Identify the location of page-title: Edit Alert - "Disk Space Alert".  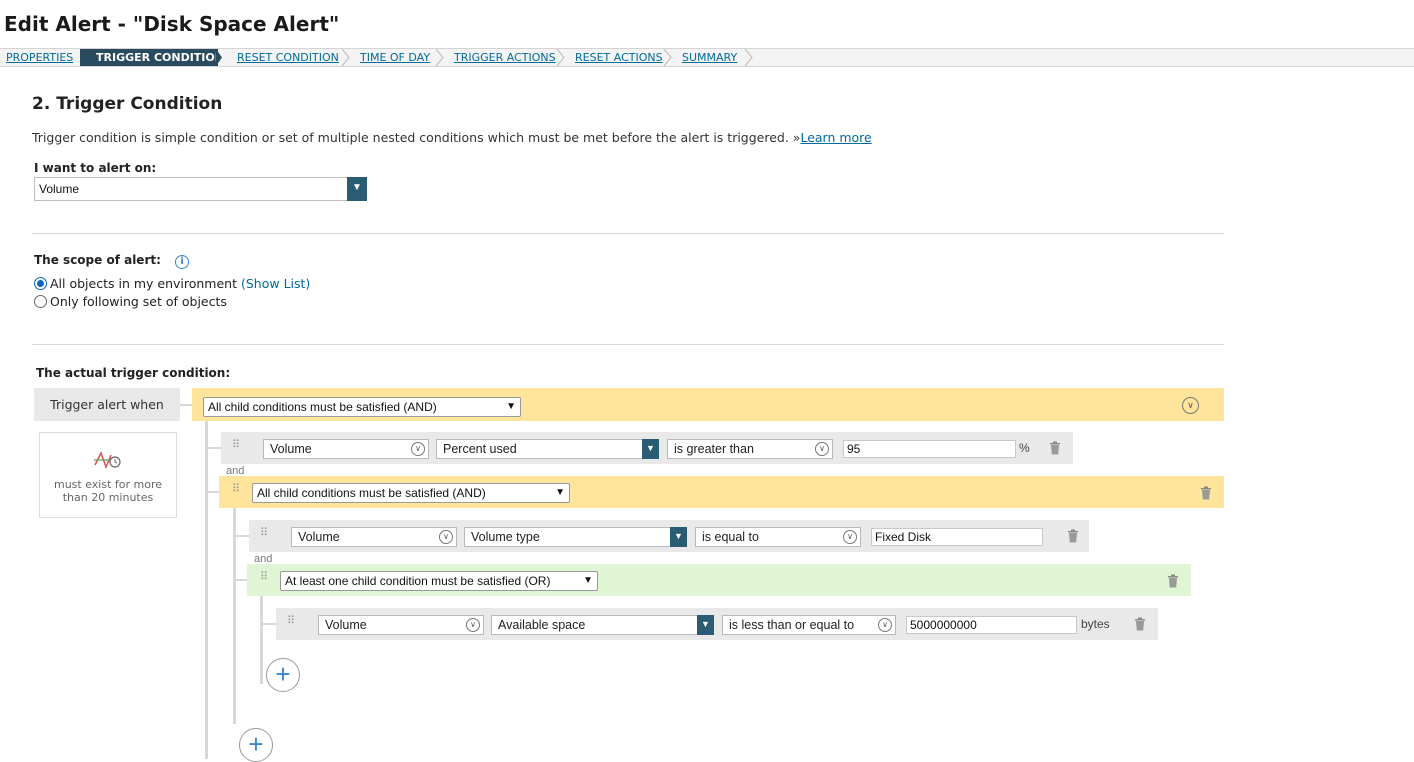
(172, 24).